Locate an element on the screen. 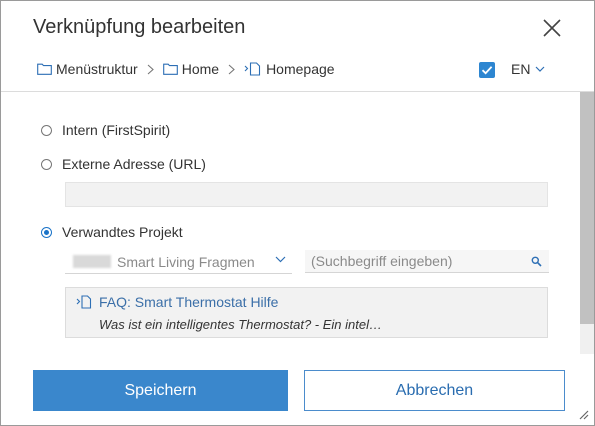  redacted-project-prefix is located at coordinates (92, 261).